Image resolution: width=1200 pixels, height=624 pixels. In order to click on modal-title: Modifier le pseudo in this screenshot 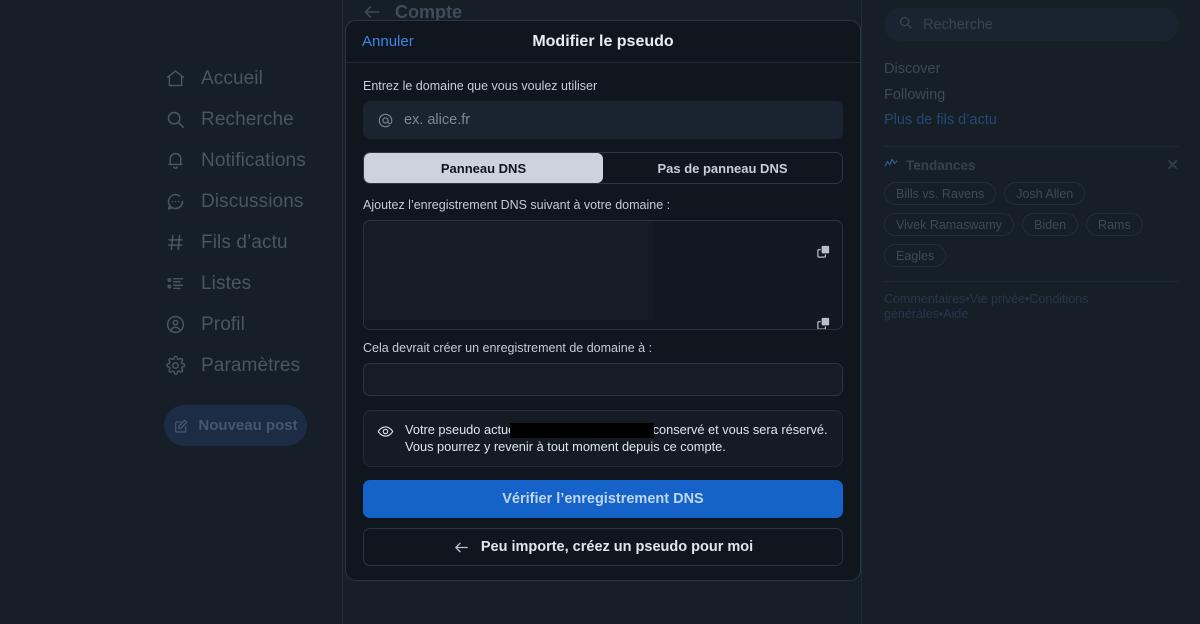, I will do `click(603, 41)`.